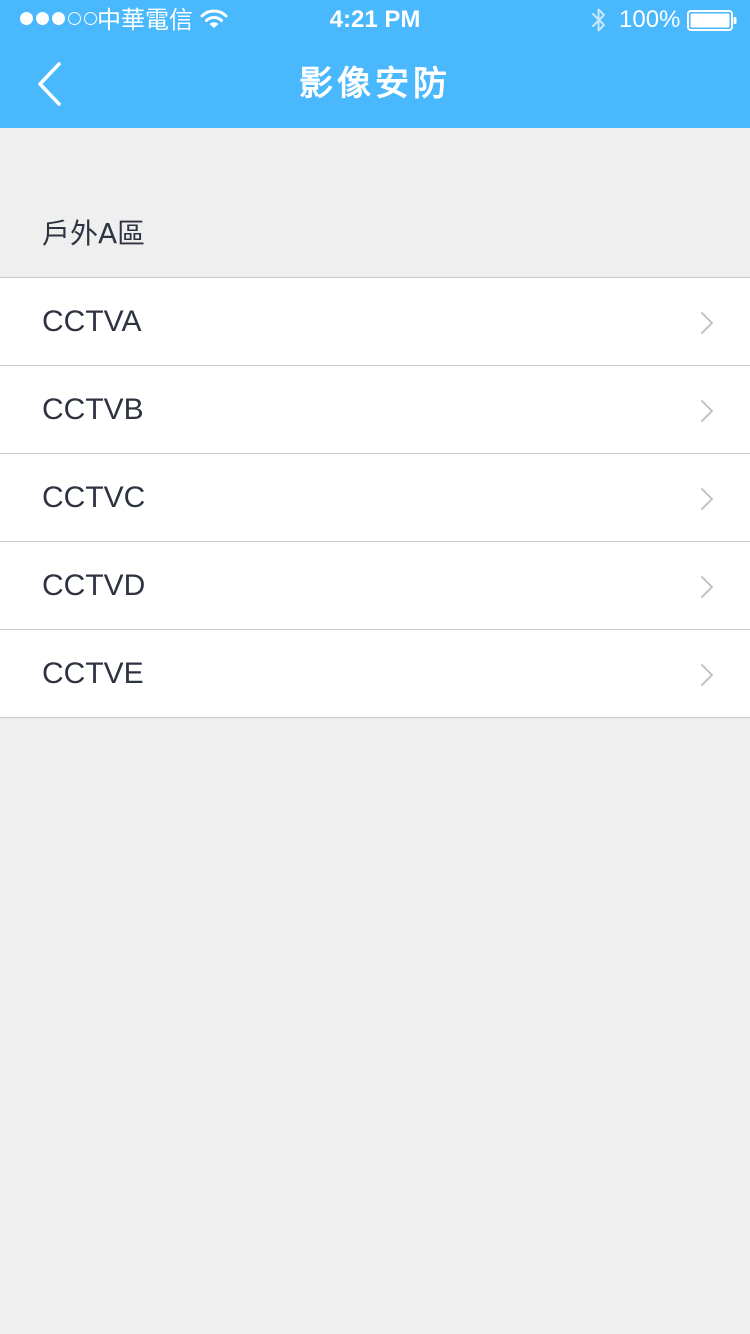  I want to click on page-title: 影像安防, so click(375, 84).